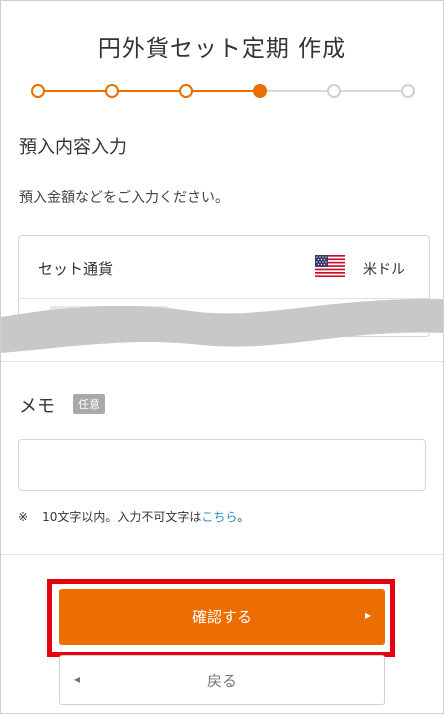  I want to click on optional-badge: 任意, so click(89, 404).